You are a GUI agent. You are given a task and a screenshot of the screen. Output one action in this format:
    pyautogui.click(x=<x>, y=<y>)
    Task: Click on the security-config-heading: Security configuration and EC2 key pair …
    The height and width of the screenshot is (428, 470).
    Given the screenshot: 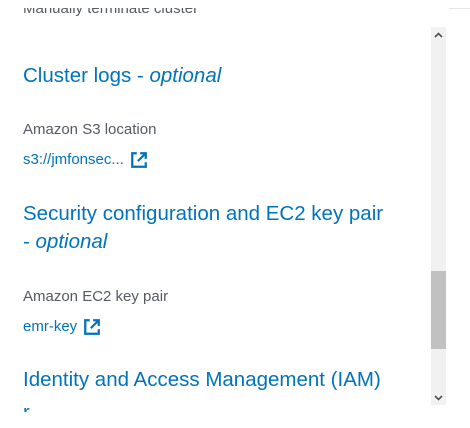 What is the action you would take?
    pyautogui.click(x=228, y=228)
    